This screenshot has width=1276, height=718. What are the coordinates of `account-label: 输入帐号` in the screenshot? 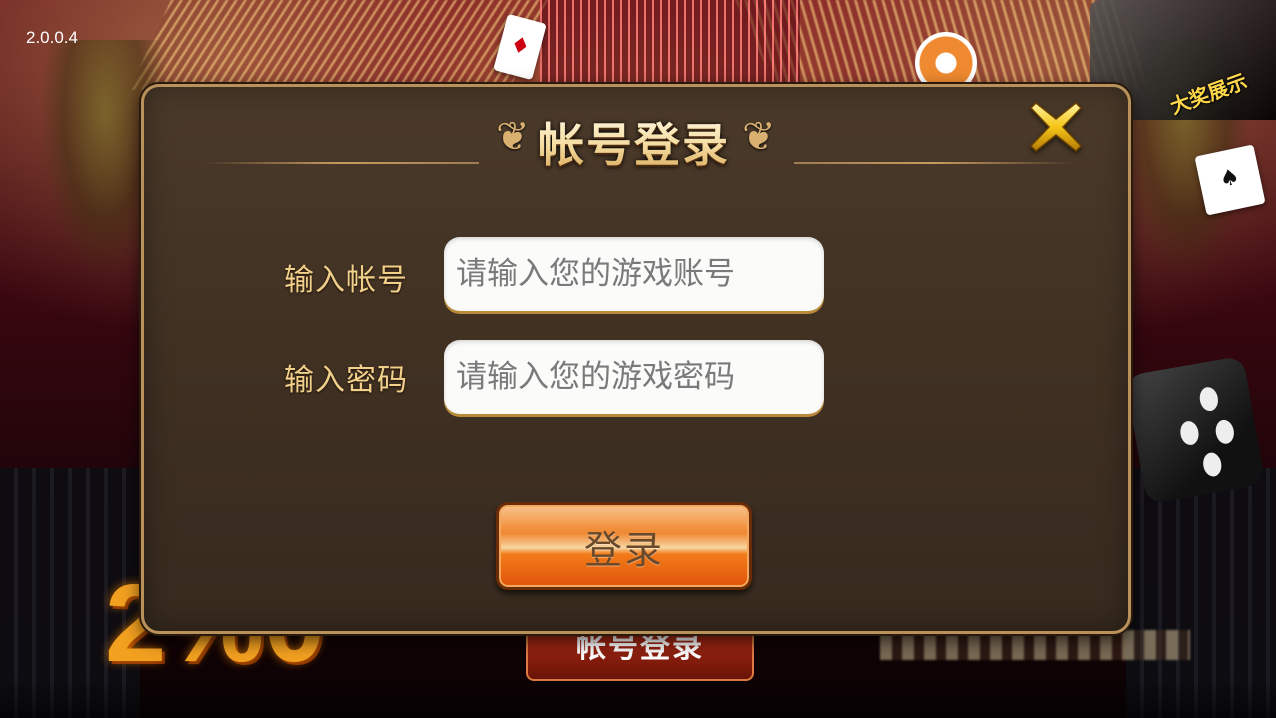 It's located at (346, 280).